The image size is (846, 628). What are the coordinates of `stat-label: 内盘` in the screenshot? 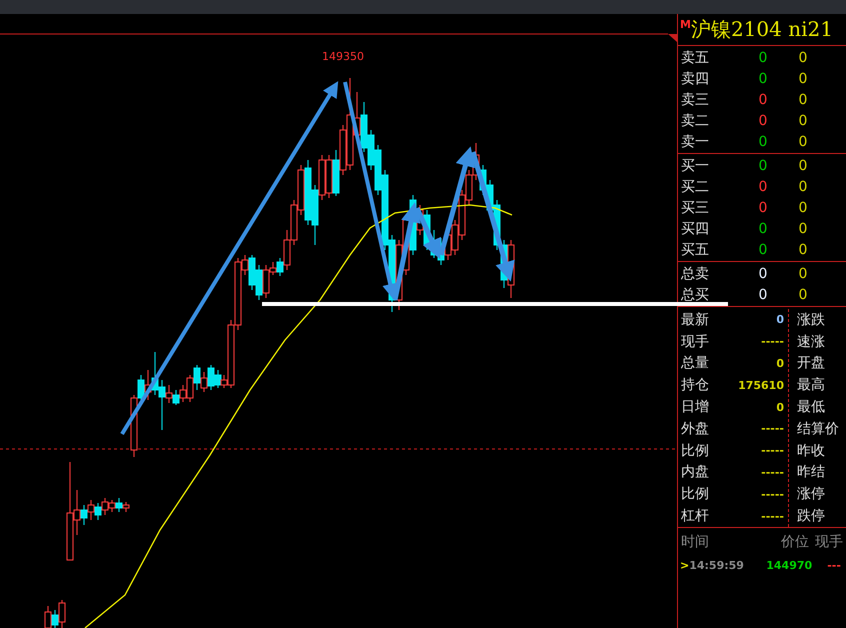 It's located at (695, 472).